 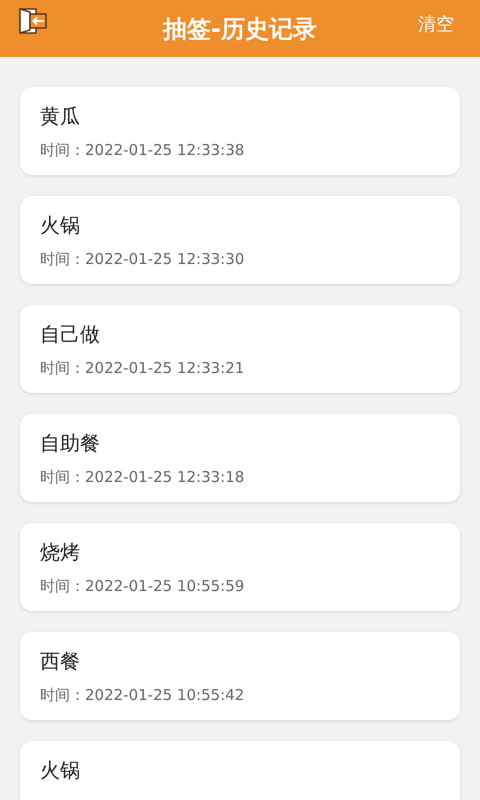 What do you see at coordinates (240, 770) in the screenshot?
I see `record-card: 火锅` at bounding box center [240, 770].